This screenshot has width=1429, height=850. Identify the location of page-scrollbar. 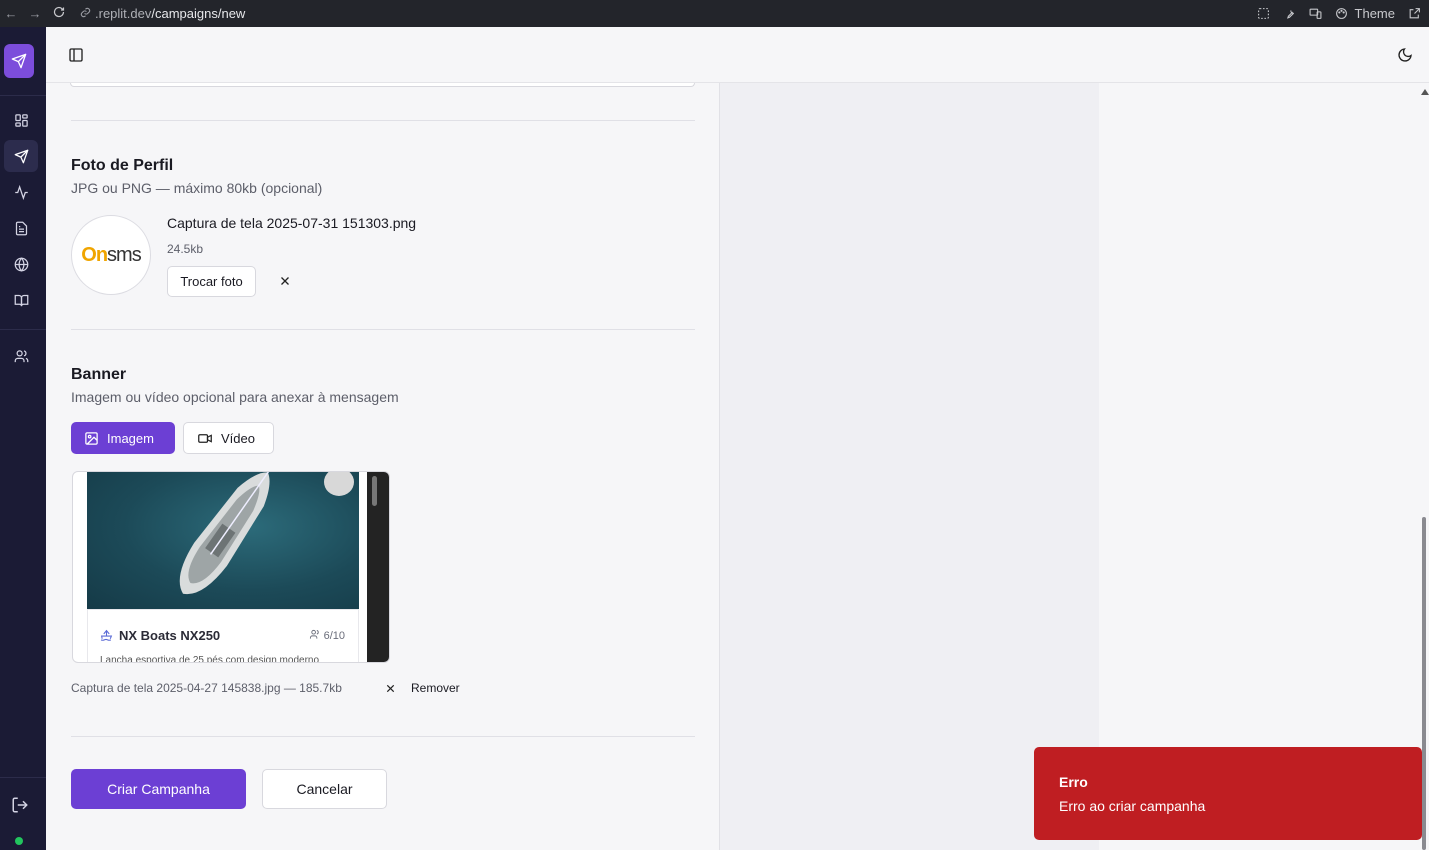
(1423, 466).